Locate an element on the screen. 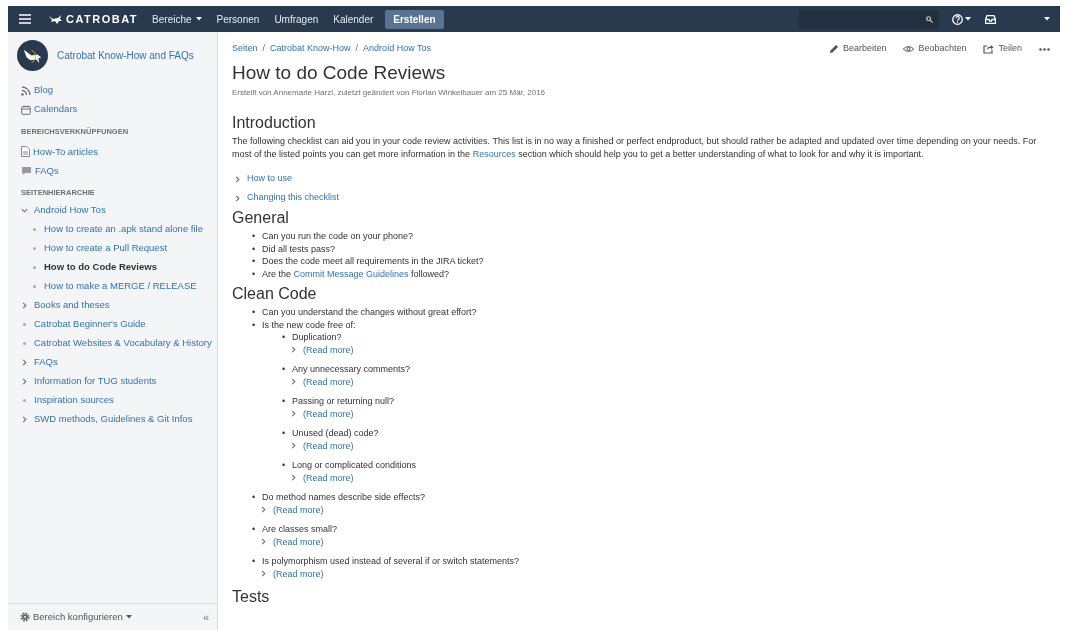 This screenshot has height=630, width=1066. space-logo-icon is located at coordinates (32, 55).